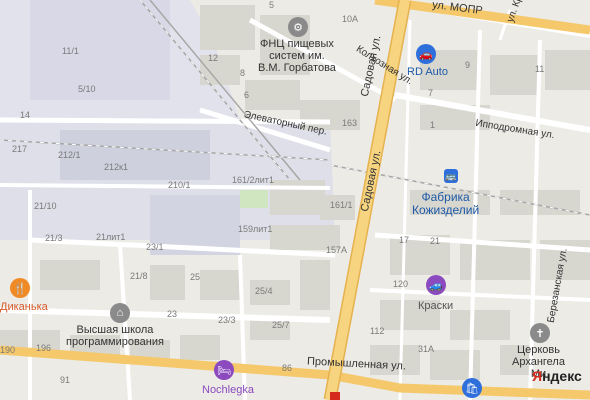 The image size is (590, 400). What do you see at coordinates (540, 69) in the screenshot?
I see `house-number: 11` at bounding box center [540, 69].